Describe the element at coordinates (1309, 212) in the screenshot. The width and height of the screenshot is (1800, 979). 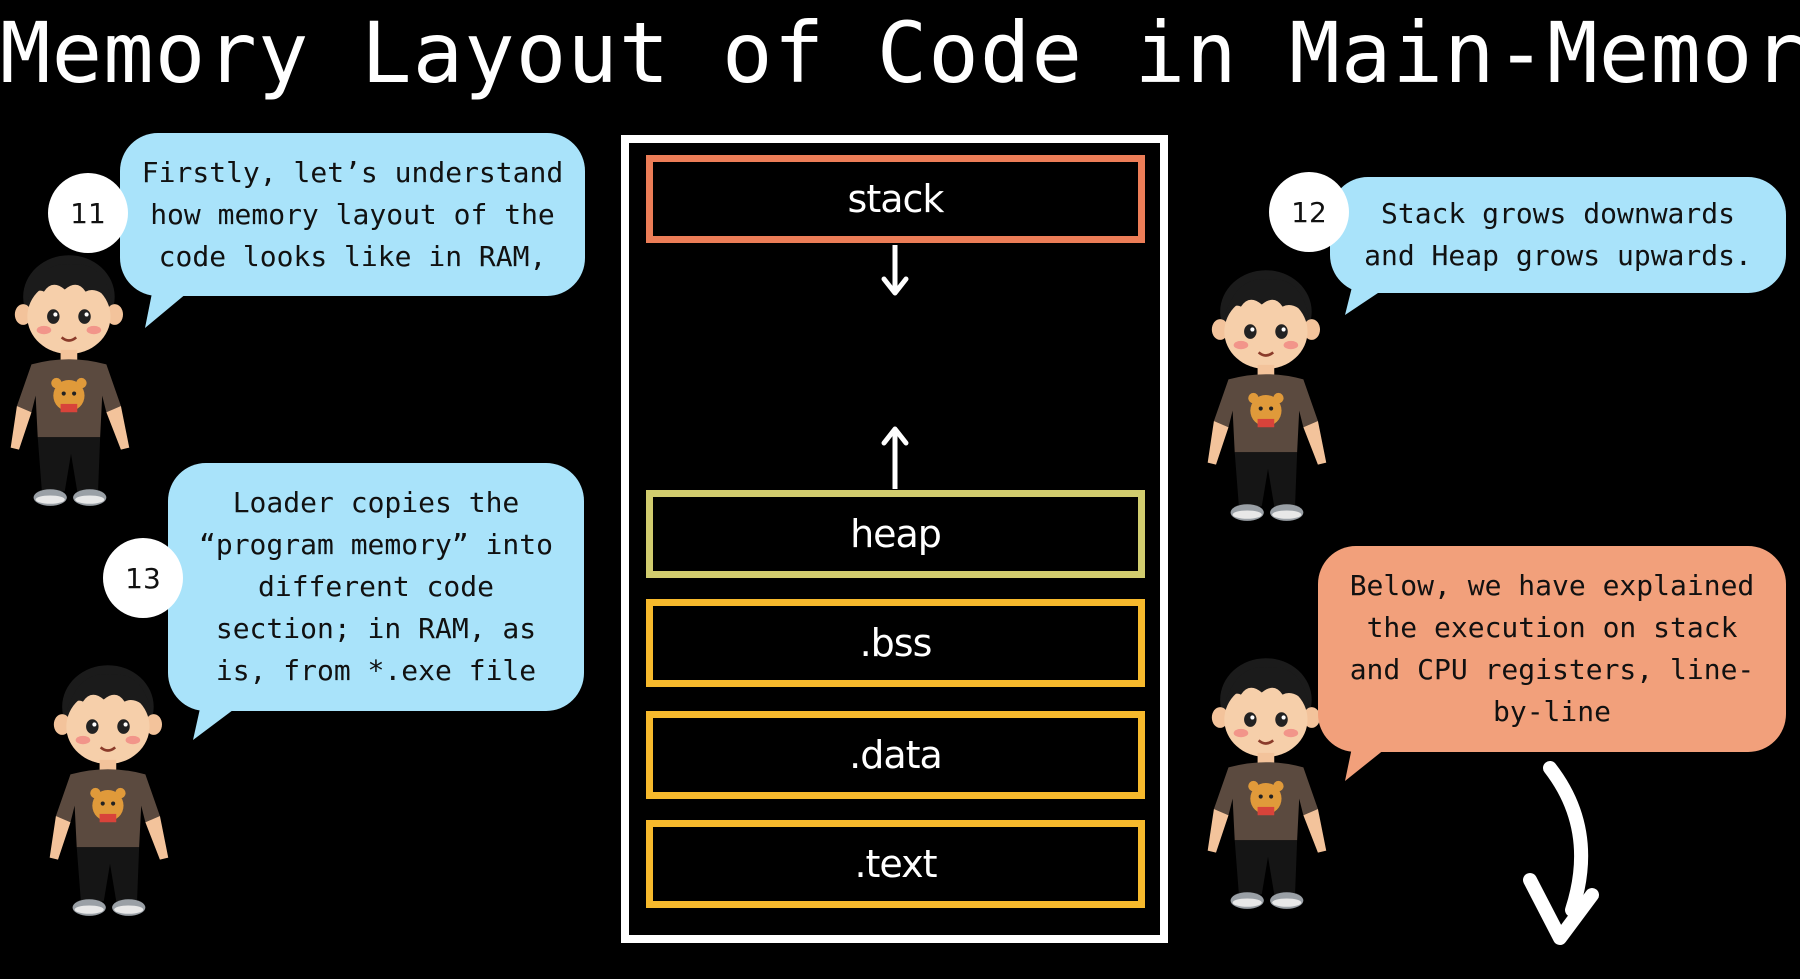
I see `step-number-12: 12` at that location.